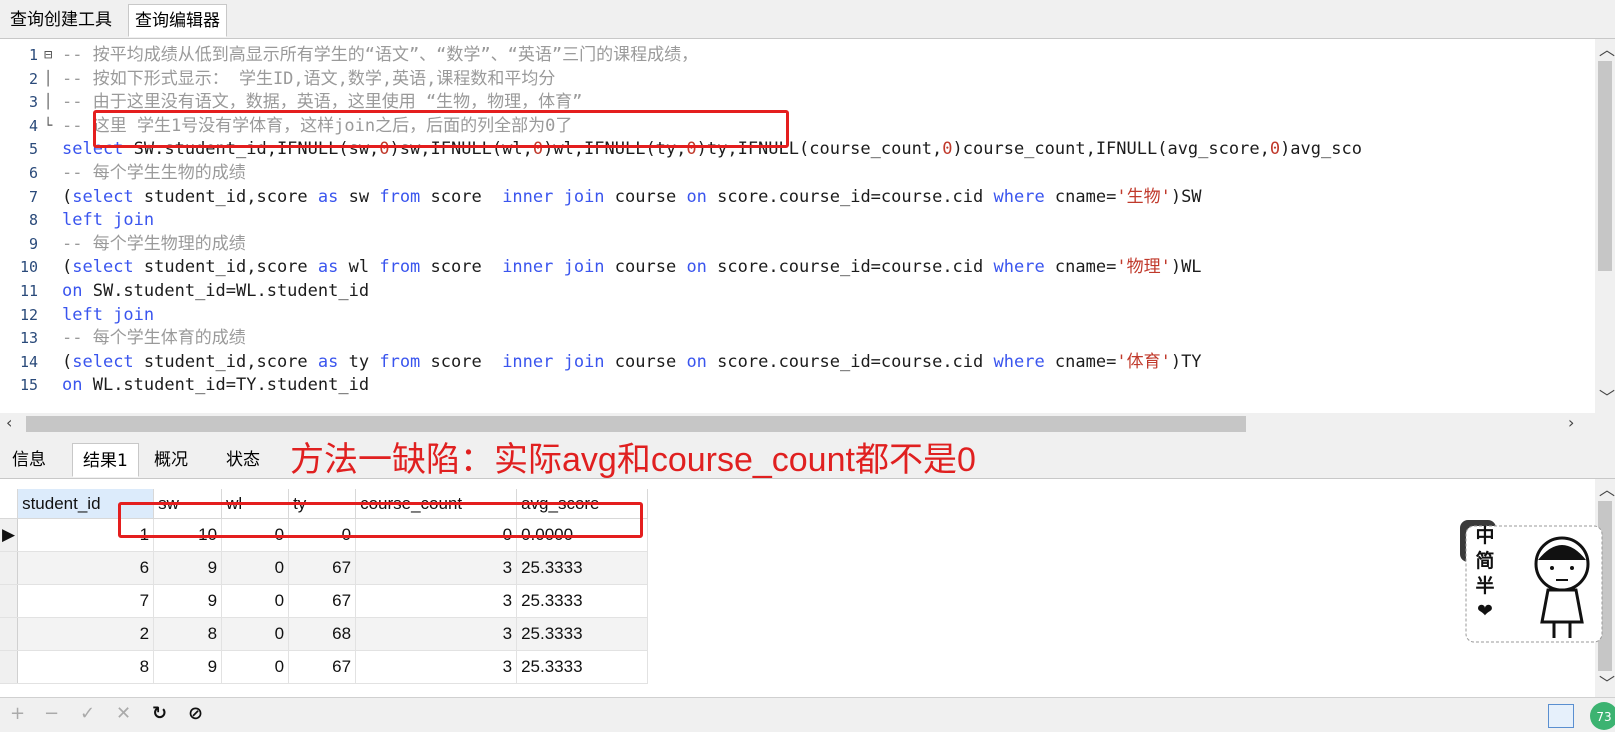 The height and width of the screenshot is (732, 1615). Describe the element at coordinates (123, 714) in the screenshot. I see `discard-changes-icon: ✕` at that location.